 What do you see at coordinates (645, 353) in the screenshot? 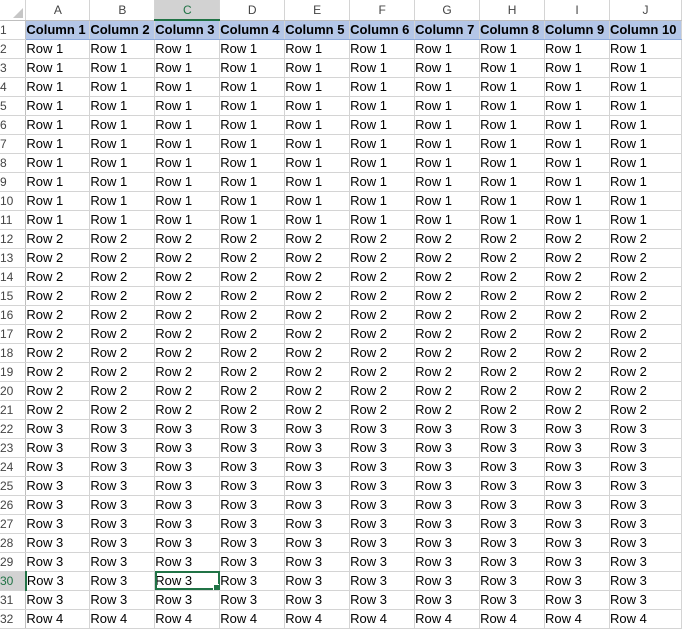
I see `cell-j18: Row 2` at bounding box center [645, 353].